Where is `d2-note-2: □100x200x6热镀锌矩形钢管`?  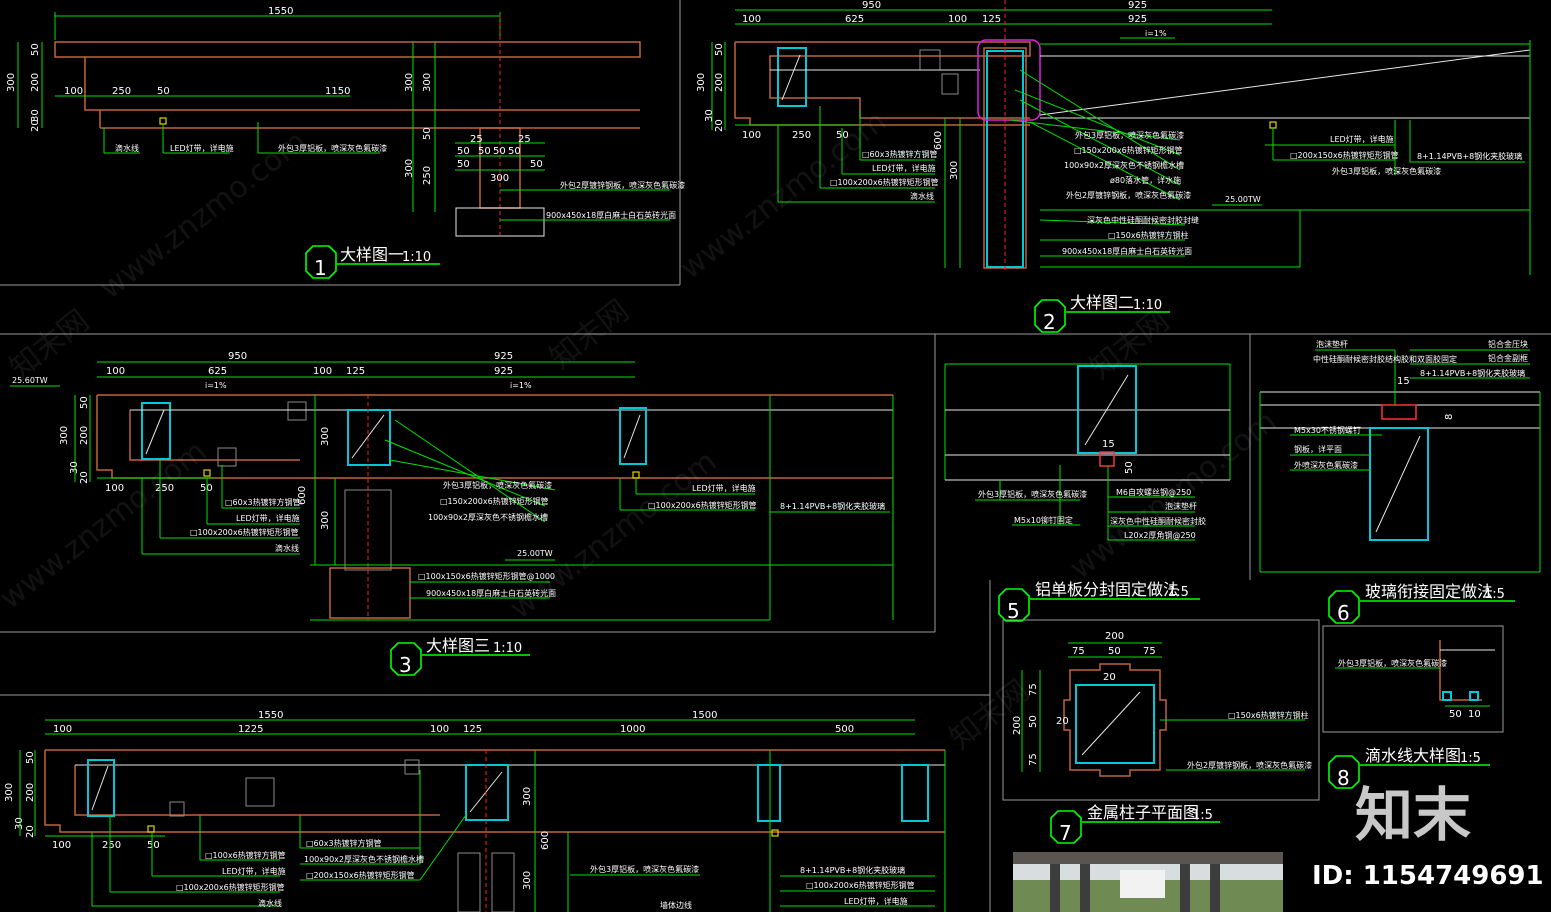 d2-note-2: □100x200x6热镀锌矩形钢管 is located at coordinates (884, 182).